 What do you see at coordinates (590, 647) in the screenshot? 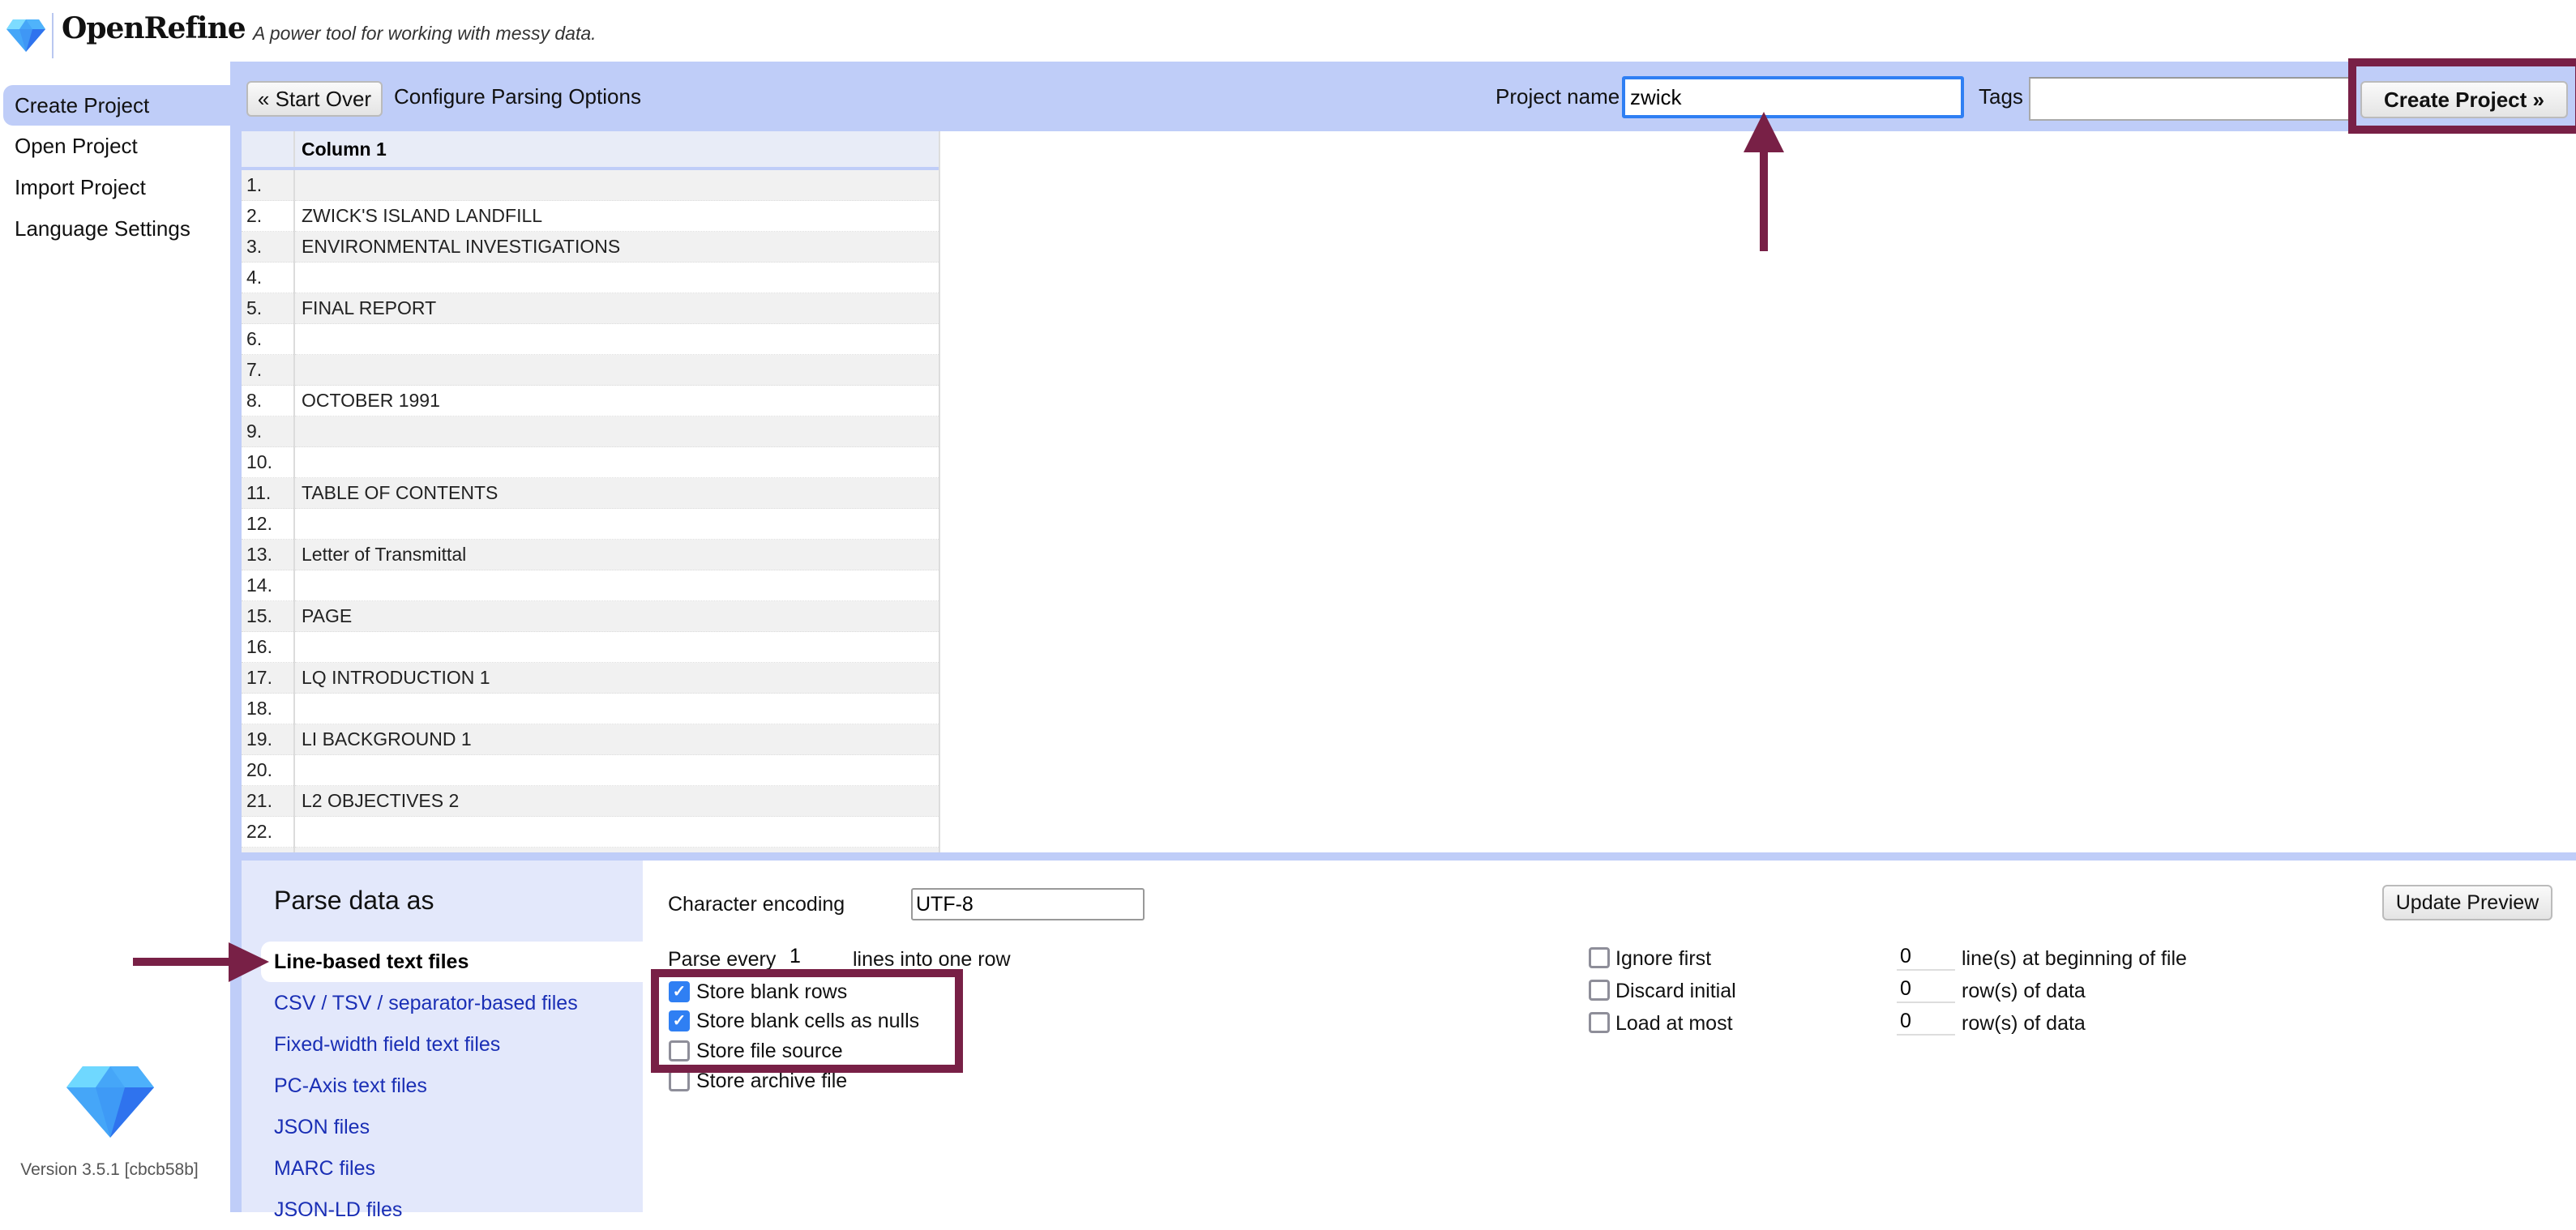
I see `table-row: 16.` at bounding box center [590, 647].